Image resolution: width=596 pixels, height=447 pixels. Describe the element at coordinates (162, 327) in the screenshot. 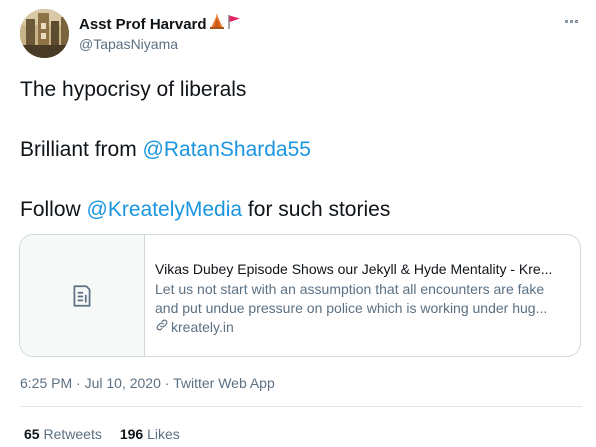

I see `link-icon` at that location.